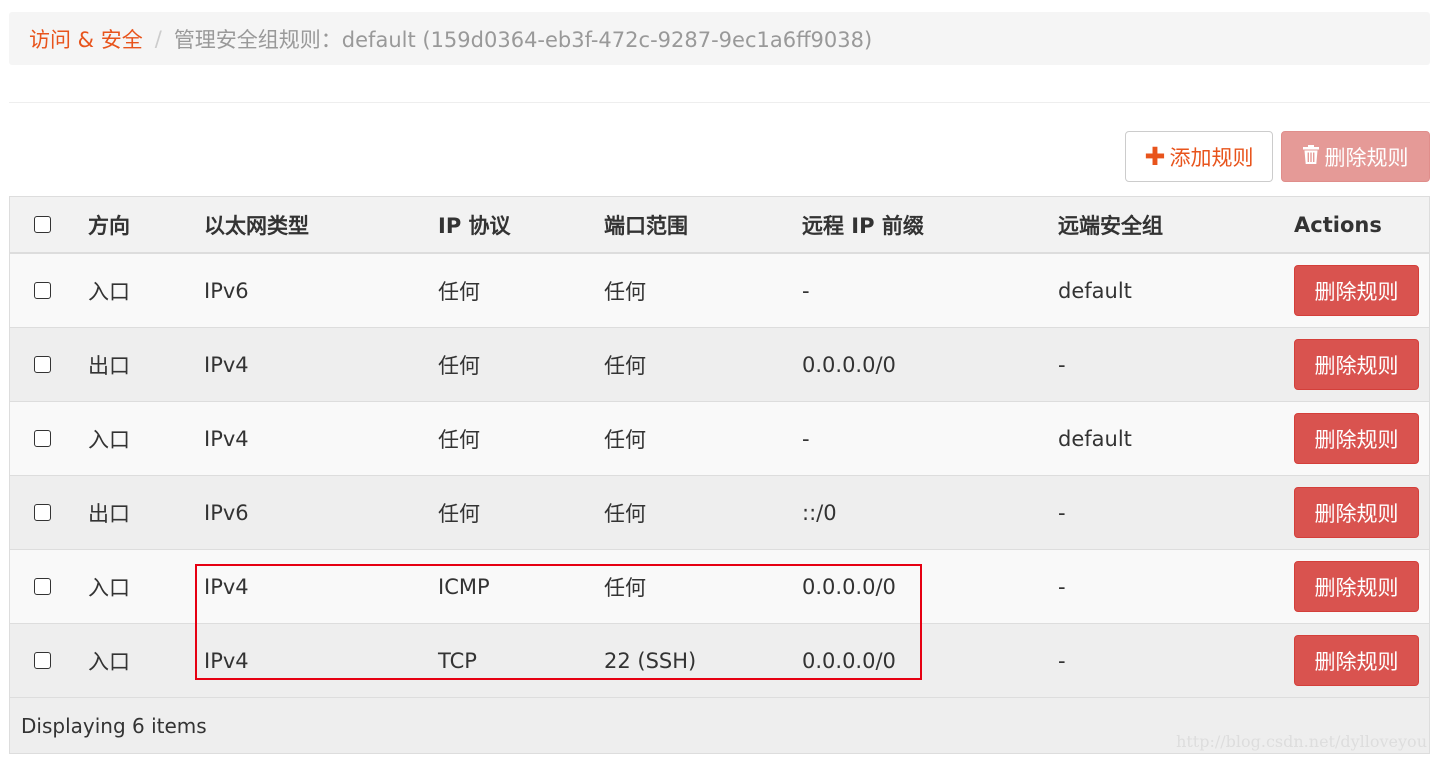 The image size is (1437, 761). I want to click on table-row: 入口 IPv6 任何 任何 - default 删除规则, so click(719, 291).